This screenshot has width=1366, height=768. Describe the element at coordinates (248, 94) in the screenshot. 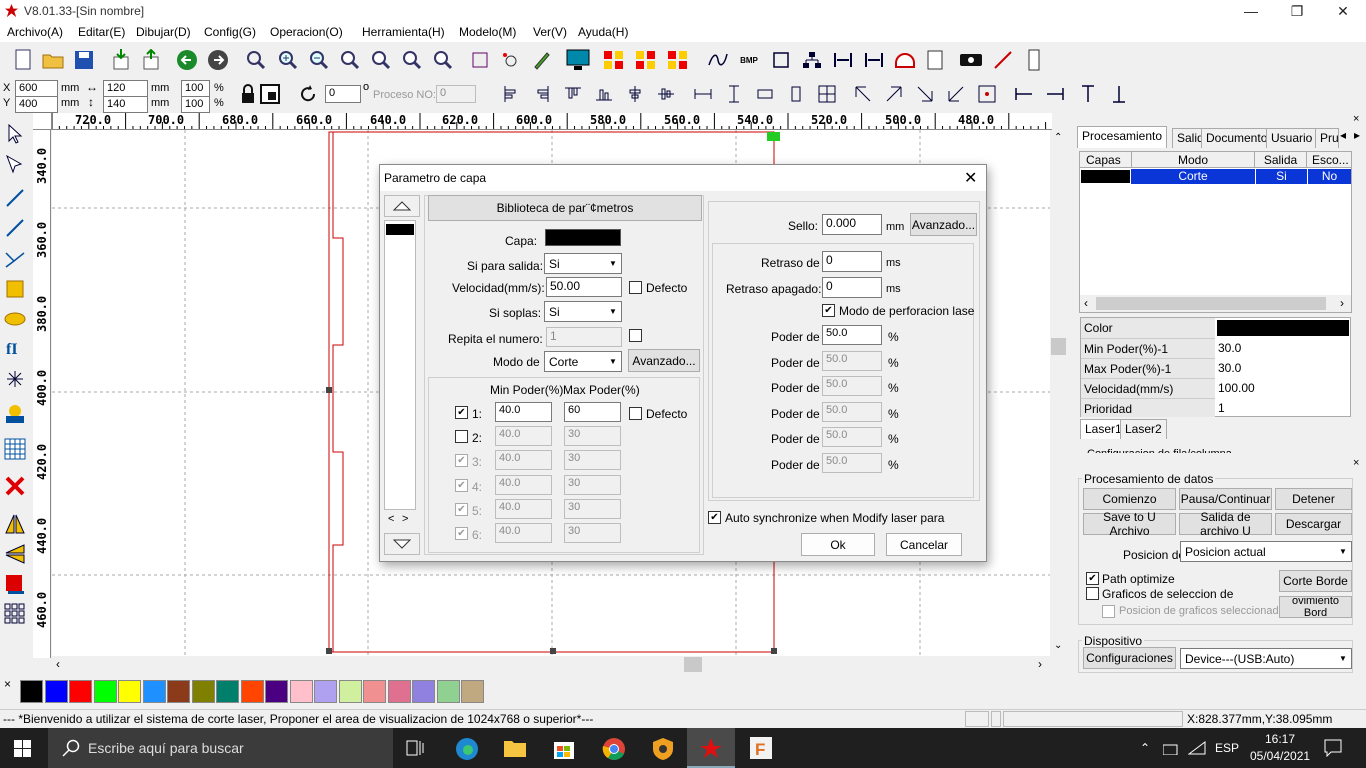

I see `lock-icon` at that location.